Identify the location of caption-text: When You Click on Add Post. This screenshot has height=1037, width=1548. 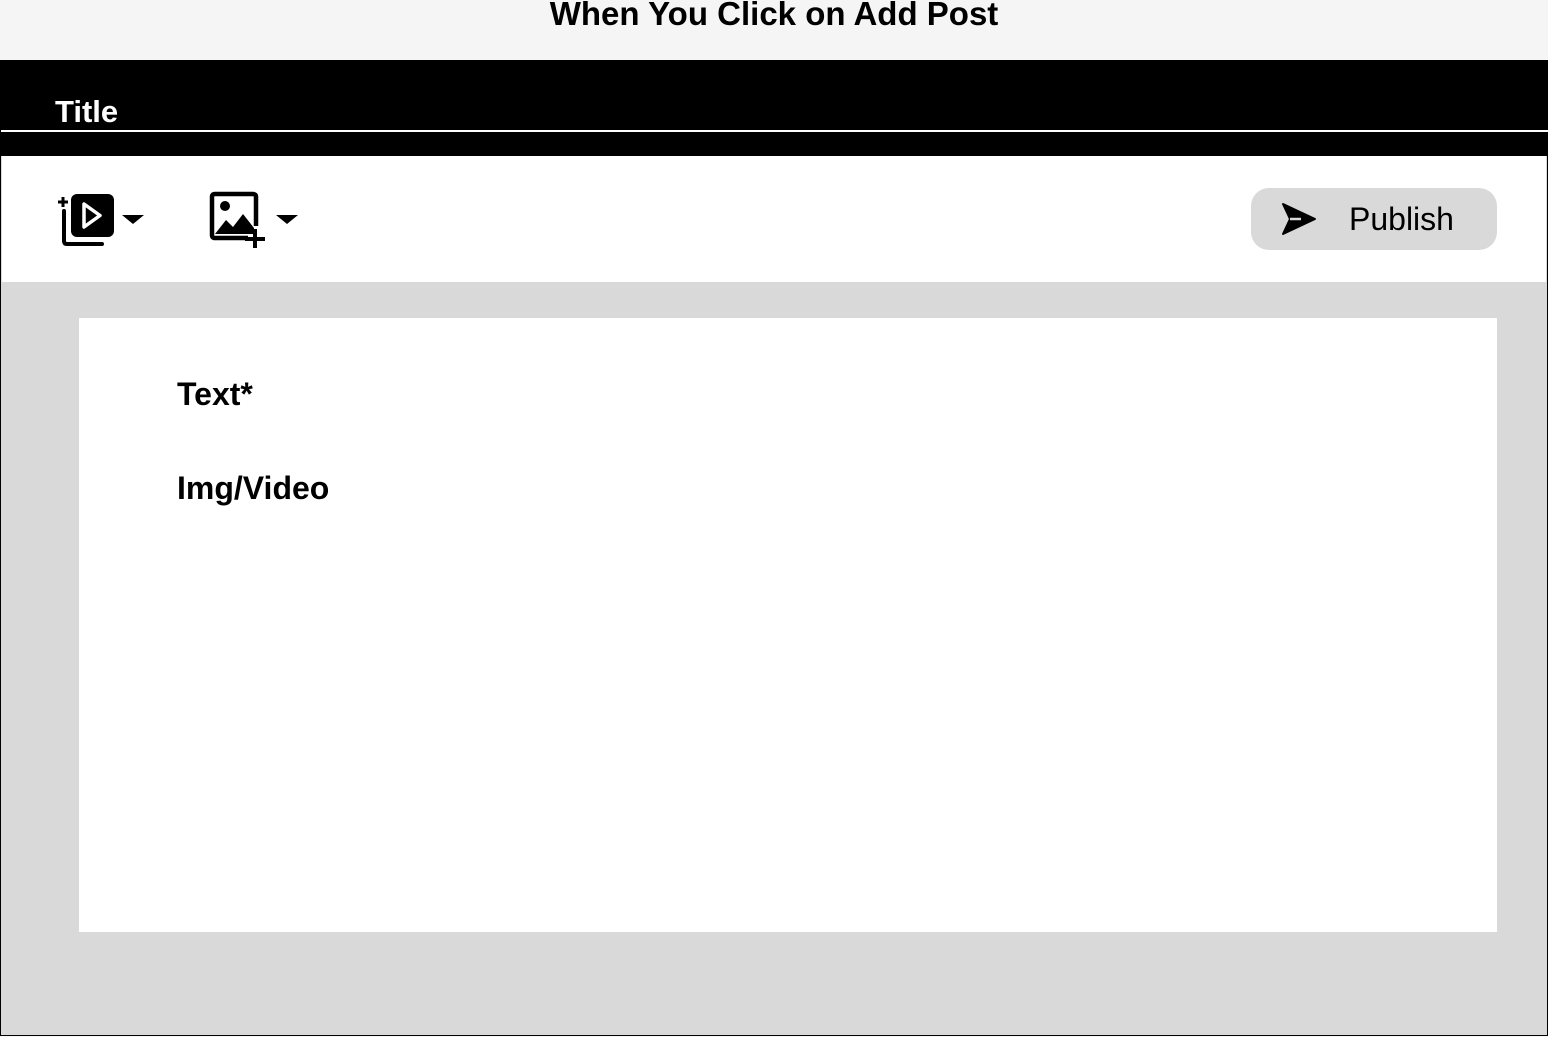
(774, 16).